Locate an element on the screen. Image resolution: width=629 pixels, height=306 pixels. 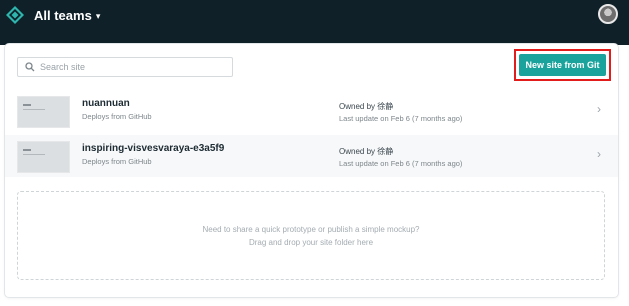
search-icon is located at coordinates (30, 67).